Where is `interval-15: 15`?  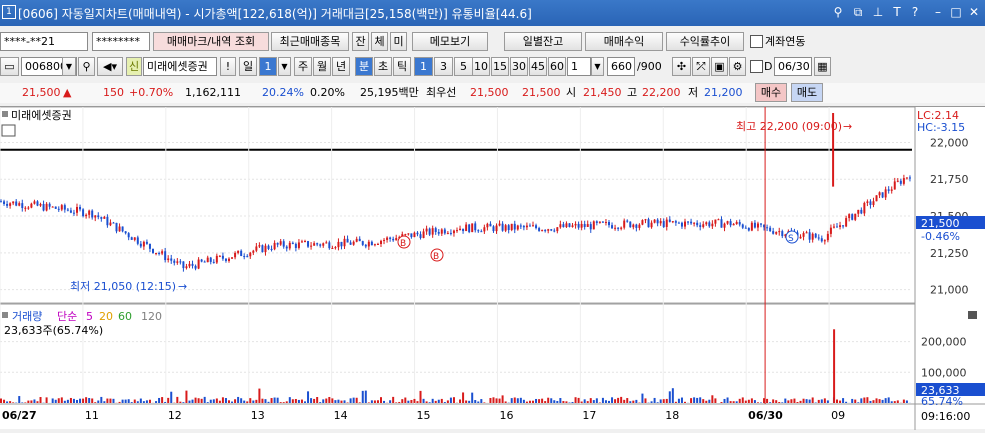
interval-15: 15 is located at coordinates (500, 66).